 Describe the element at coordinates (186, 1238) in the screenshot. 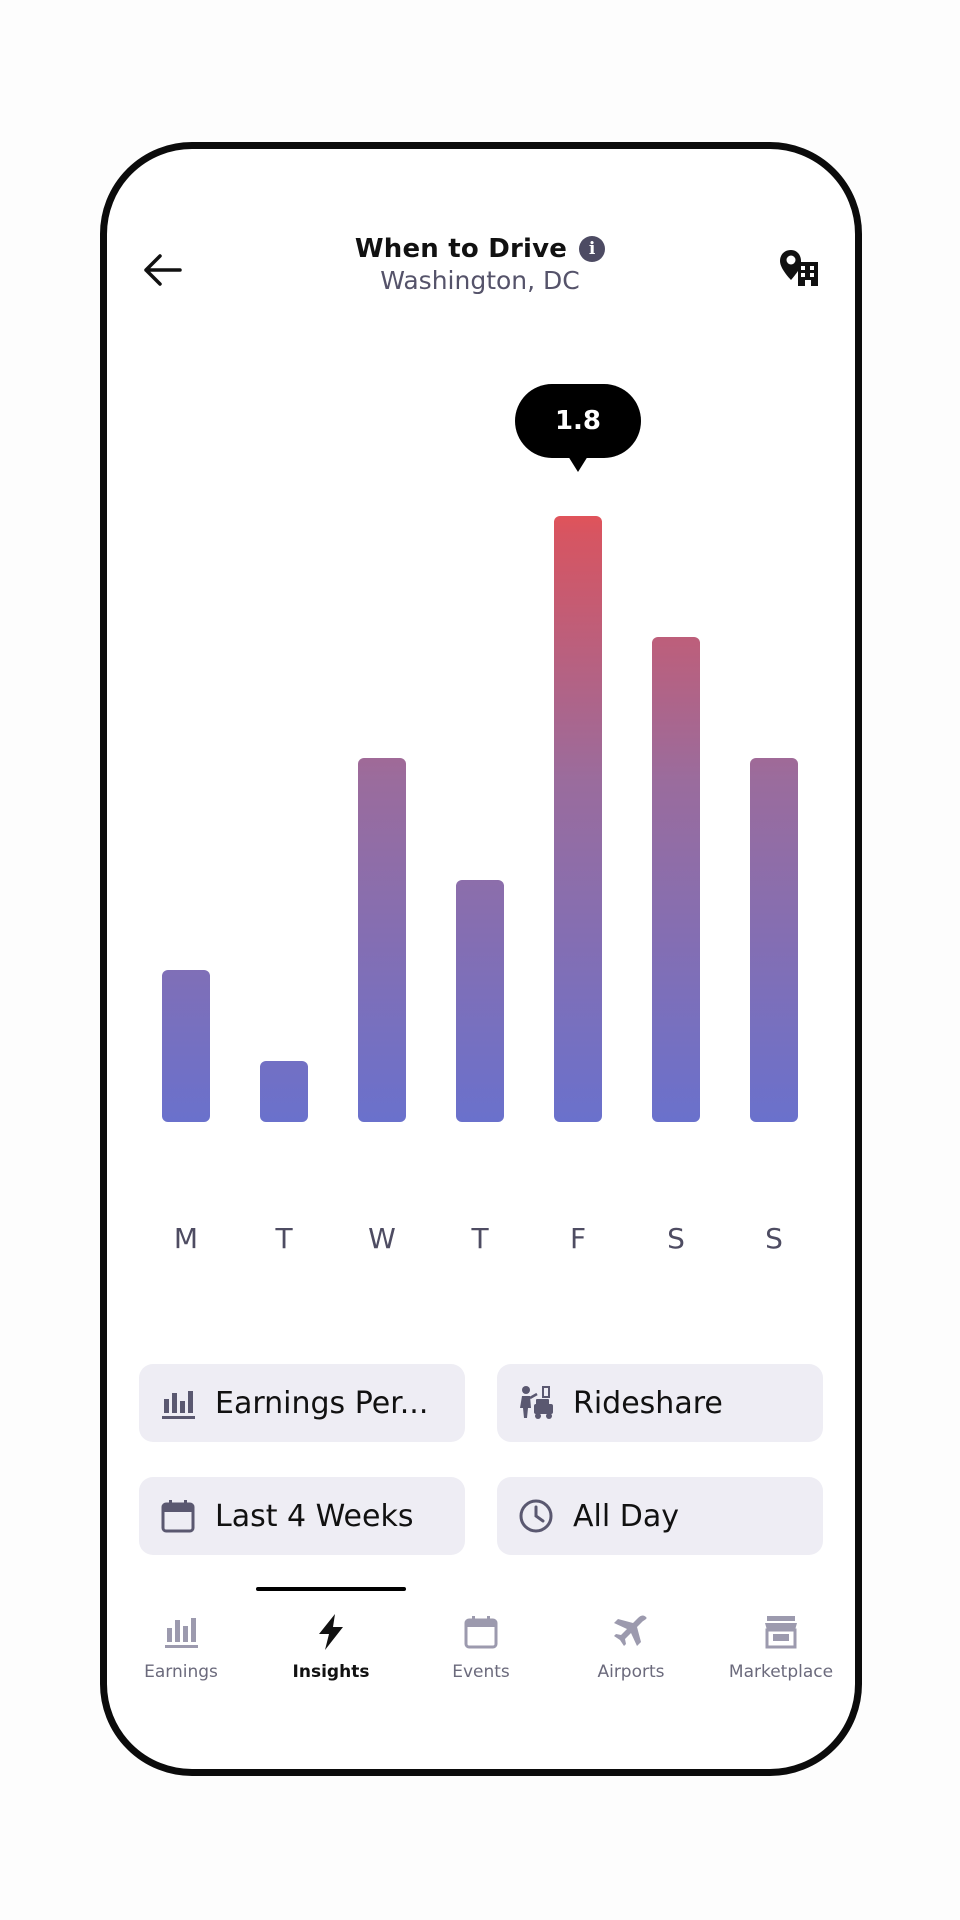

I see `chart-day-label: M` at that location.